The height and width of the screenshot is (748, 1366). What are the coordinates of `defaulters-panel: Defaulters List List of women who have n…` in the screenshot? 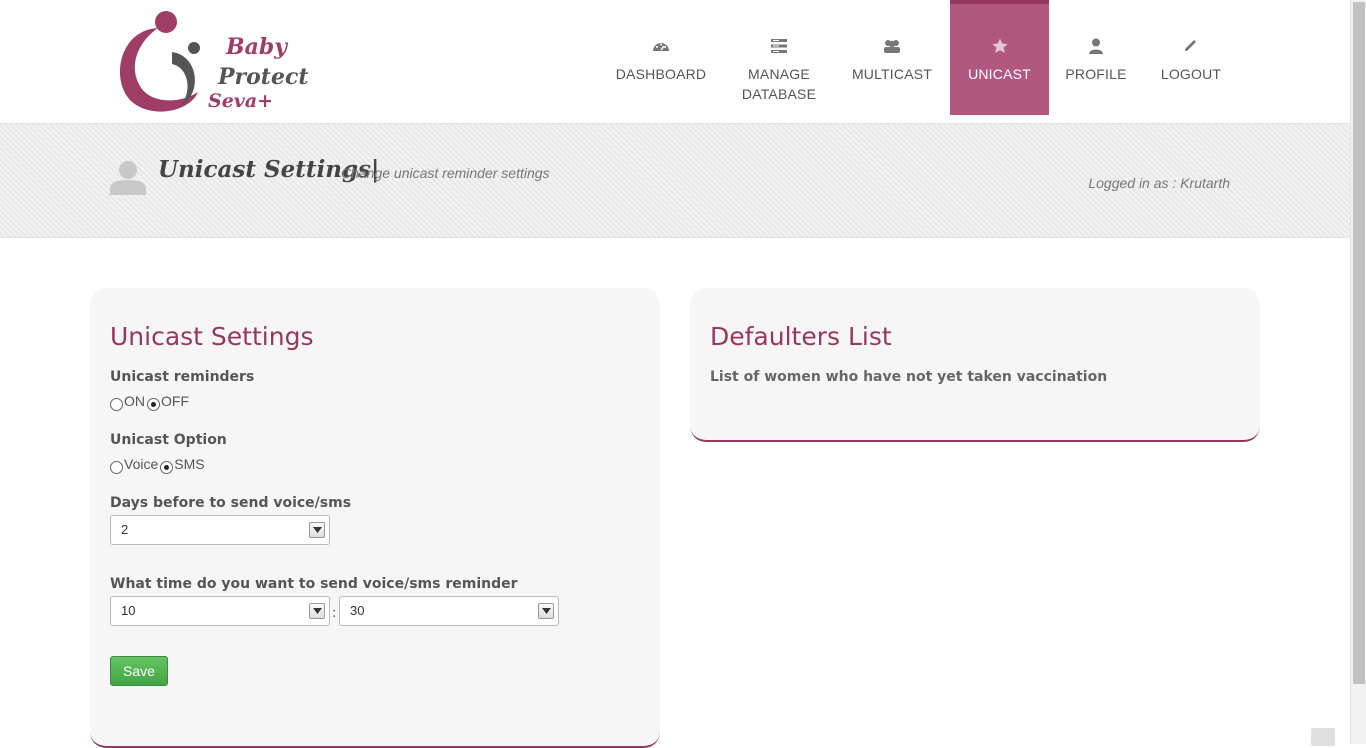 It's located at (975, 365).